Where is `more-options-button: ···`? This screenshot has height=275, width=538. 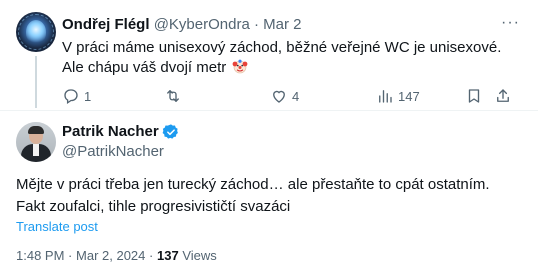 more-options-button: ··· is located at coordinates (510, 23).